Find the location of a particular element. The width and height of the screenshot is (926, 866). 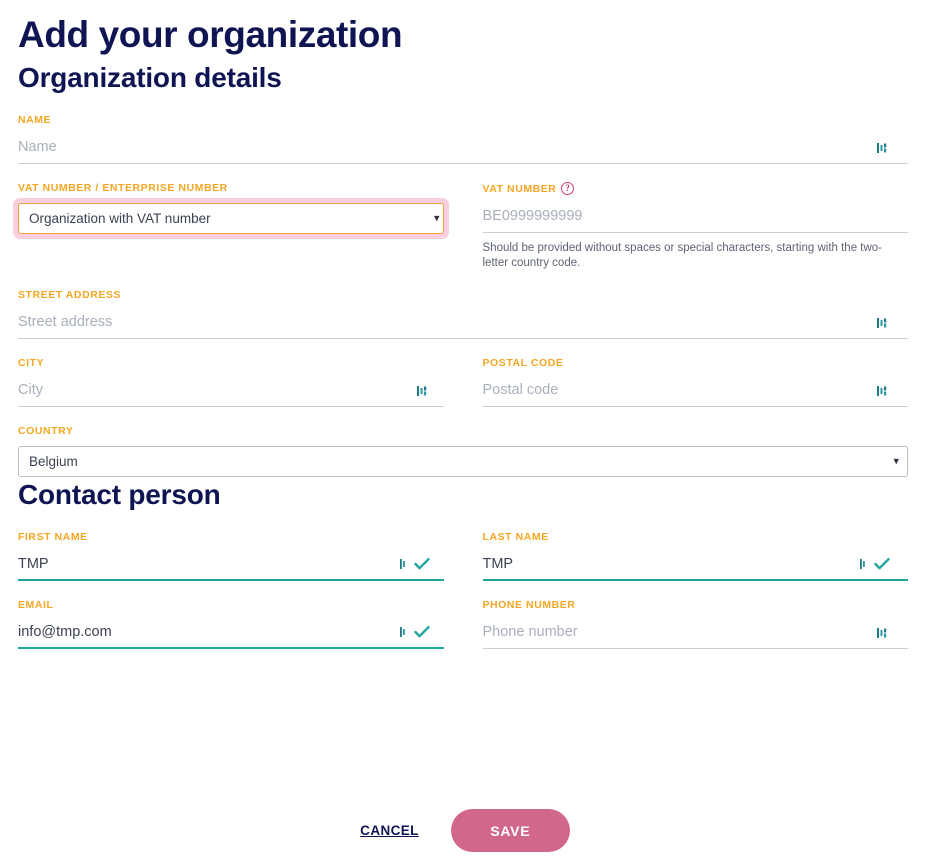

postal-code-input is located at coordinates (679, 392).